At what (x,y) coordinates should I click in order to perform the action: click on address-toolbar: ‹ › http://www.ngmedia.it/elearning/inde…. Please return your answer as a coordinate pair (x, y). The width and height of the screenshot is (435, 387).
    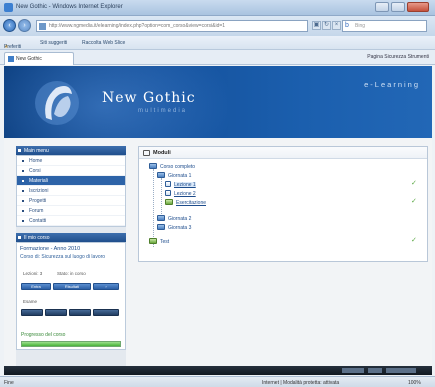
    Looking at the image, I should click on (217, 26).